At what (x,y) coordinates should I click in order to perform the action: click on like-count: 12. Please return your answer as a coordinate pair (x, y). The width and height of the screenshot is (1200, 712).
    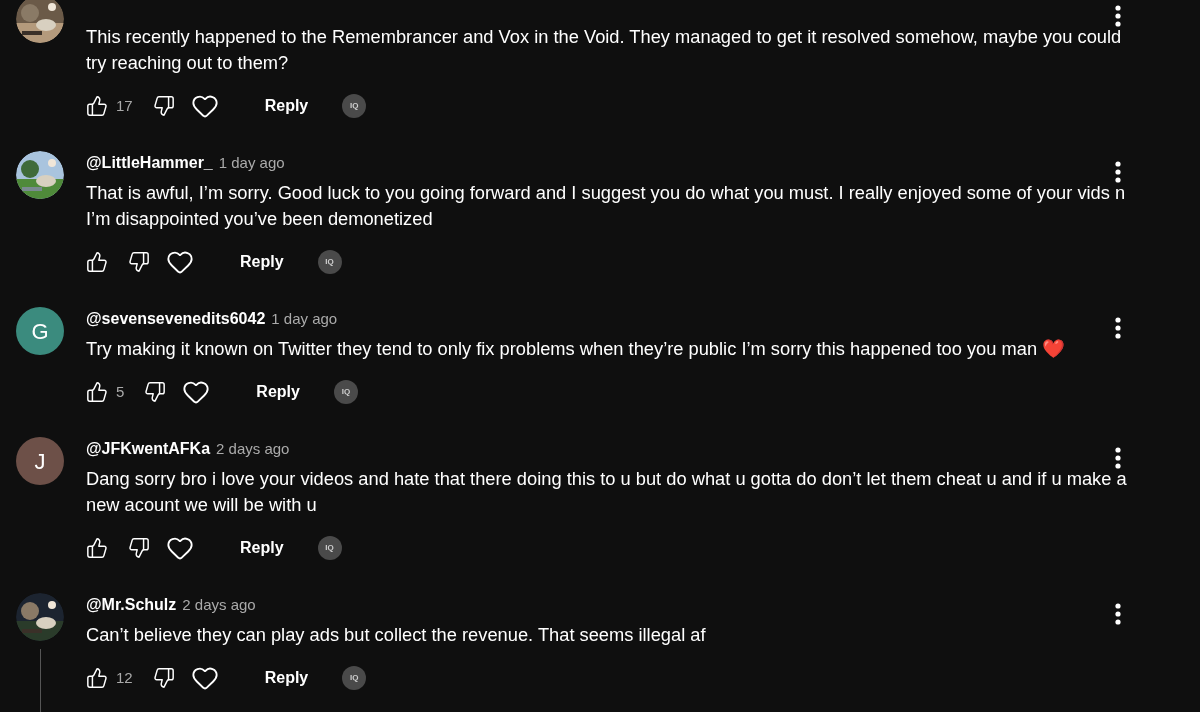
    Looking at the image, I should click on (124, 677).